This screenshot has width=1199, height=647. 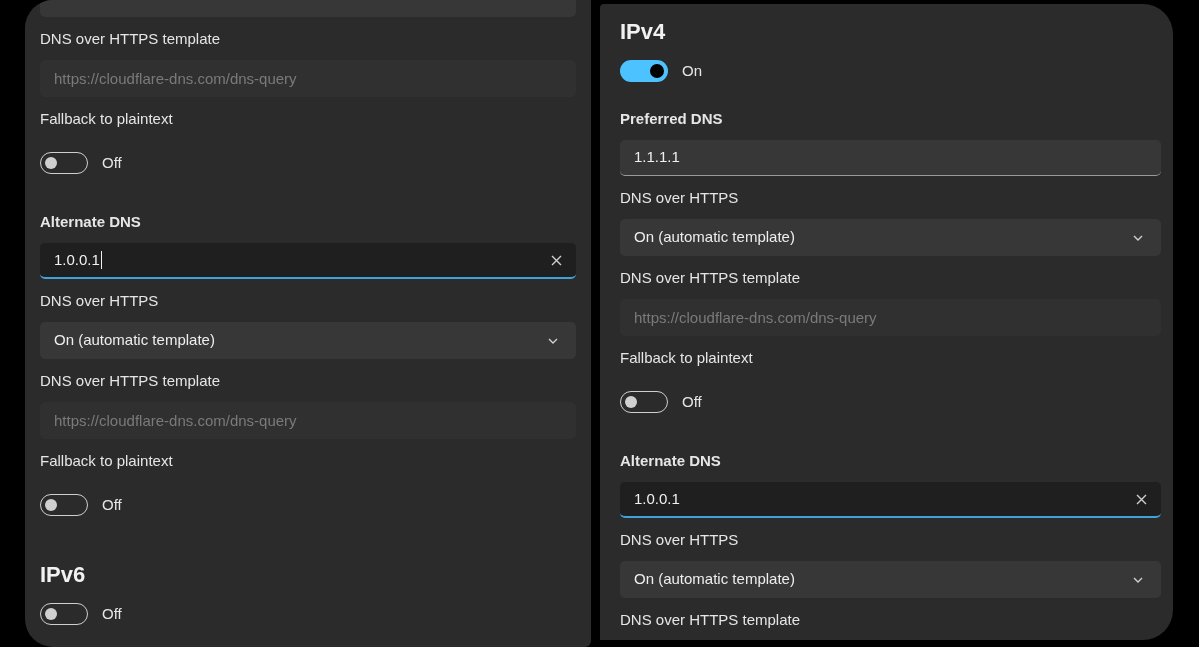 I want to click on section-heading: IPv4, so click(x=643, y=32).